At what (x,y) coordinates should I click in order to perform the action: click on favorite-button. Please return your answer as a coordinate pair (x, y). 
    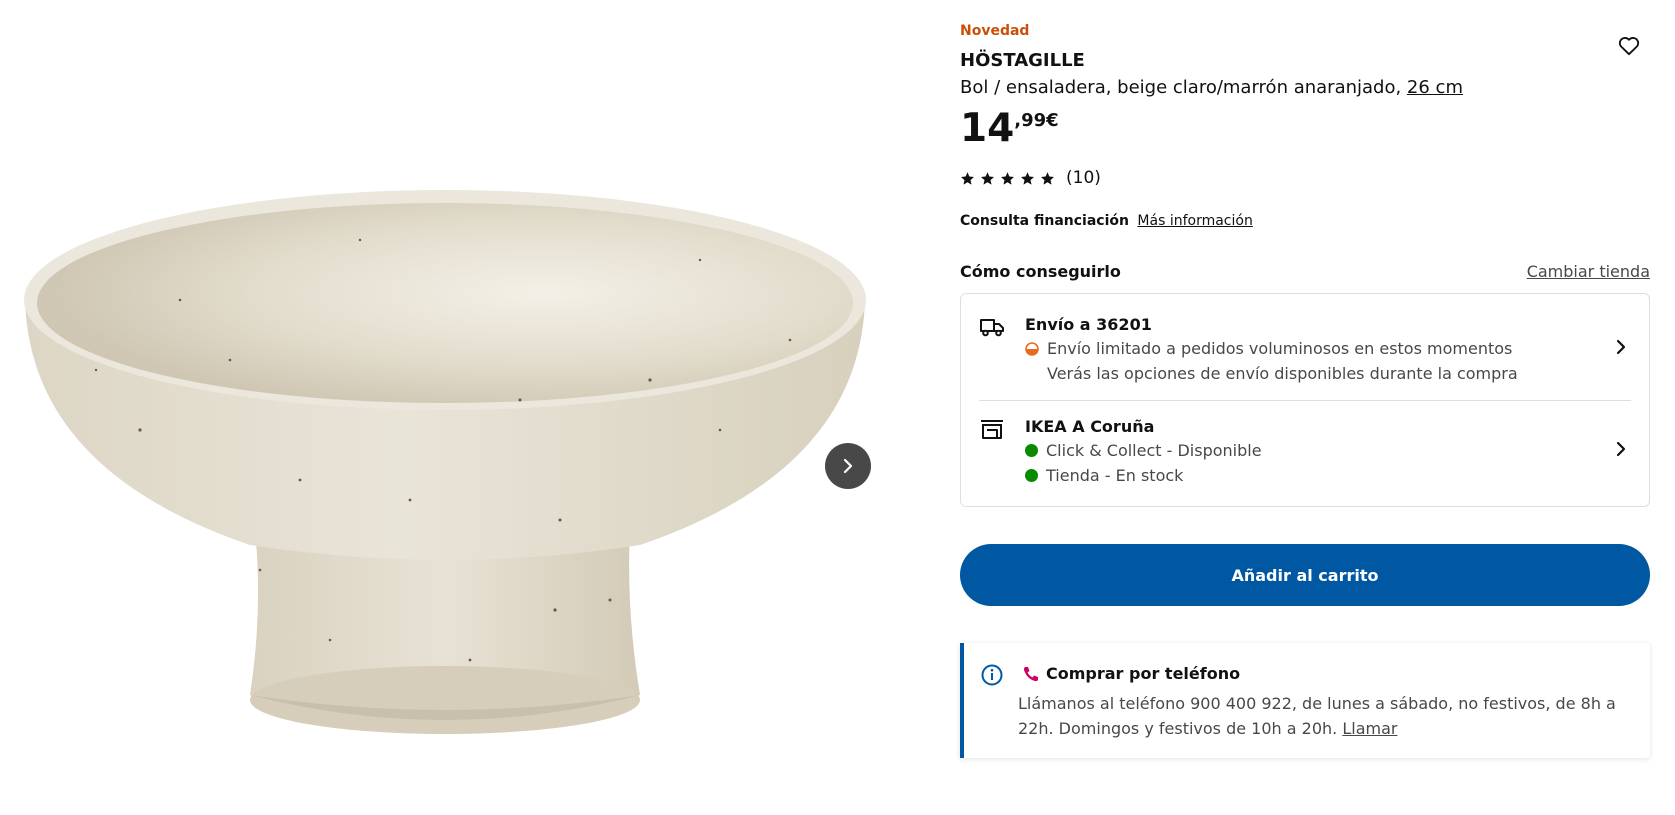
    Looking at the image, I should click on (1629, 46).